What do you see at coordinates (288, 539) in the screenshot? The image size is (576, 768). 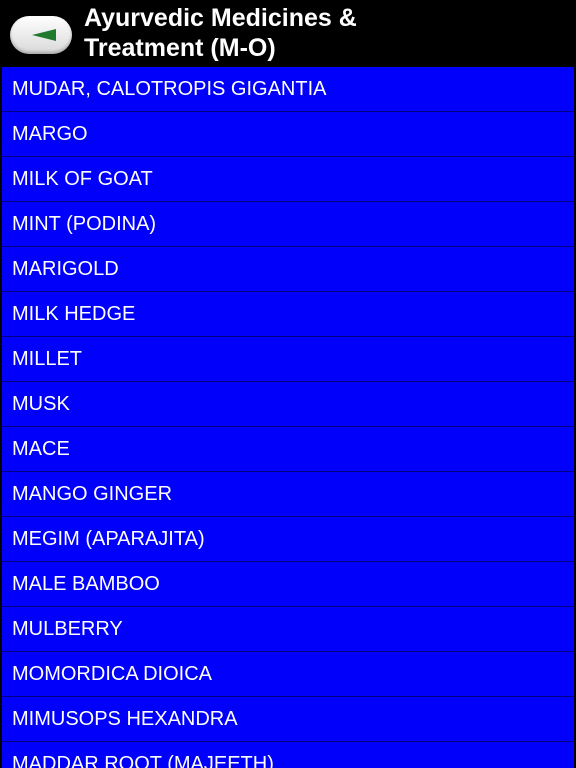 I see `list-item: MEGIM (APARAJITA)` at bounding box center [288, 539].